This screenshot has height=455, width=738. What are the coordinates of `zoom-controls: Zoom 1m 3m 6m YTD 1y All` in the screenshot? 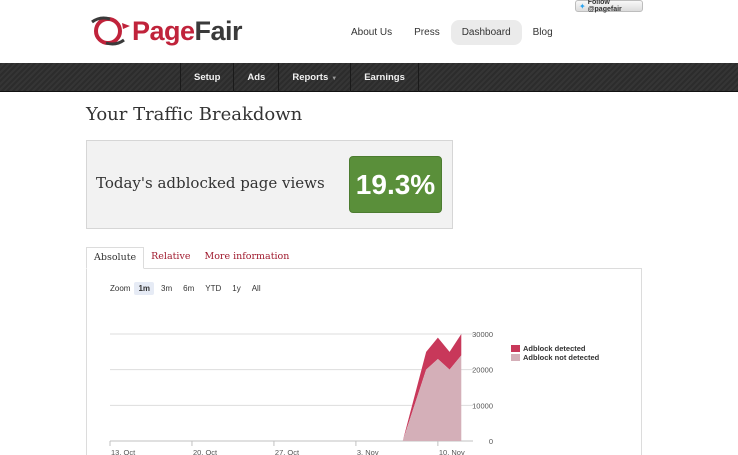 It's located at (189, 288).